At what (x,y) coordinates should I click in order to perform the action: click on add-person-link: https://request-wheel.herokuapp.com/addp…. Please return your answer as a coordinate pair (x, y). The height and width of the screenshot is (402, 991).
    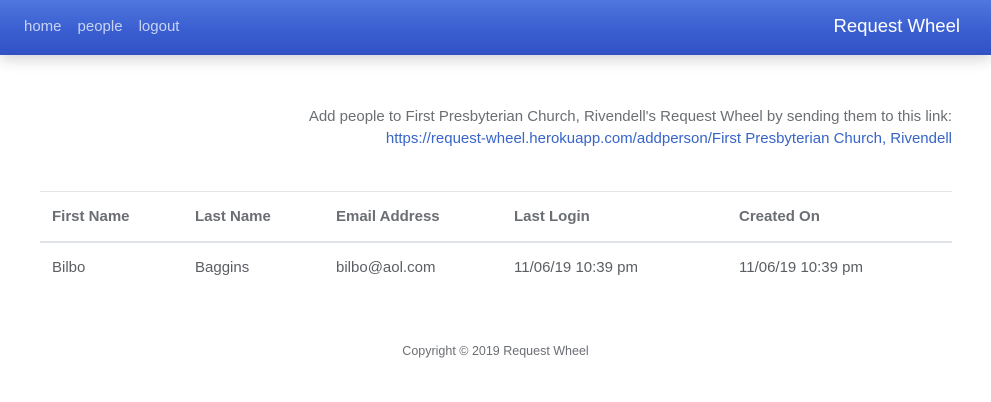
    Looking at the image, I should click on (669, 138).